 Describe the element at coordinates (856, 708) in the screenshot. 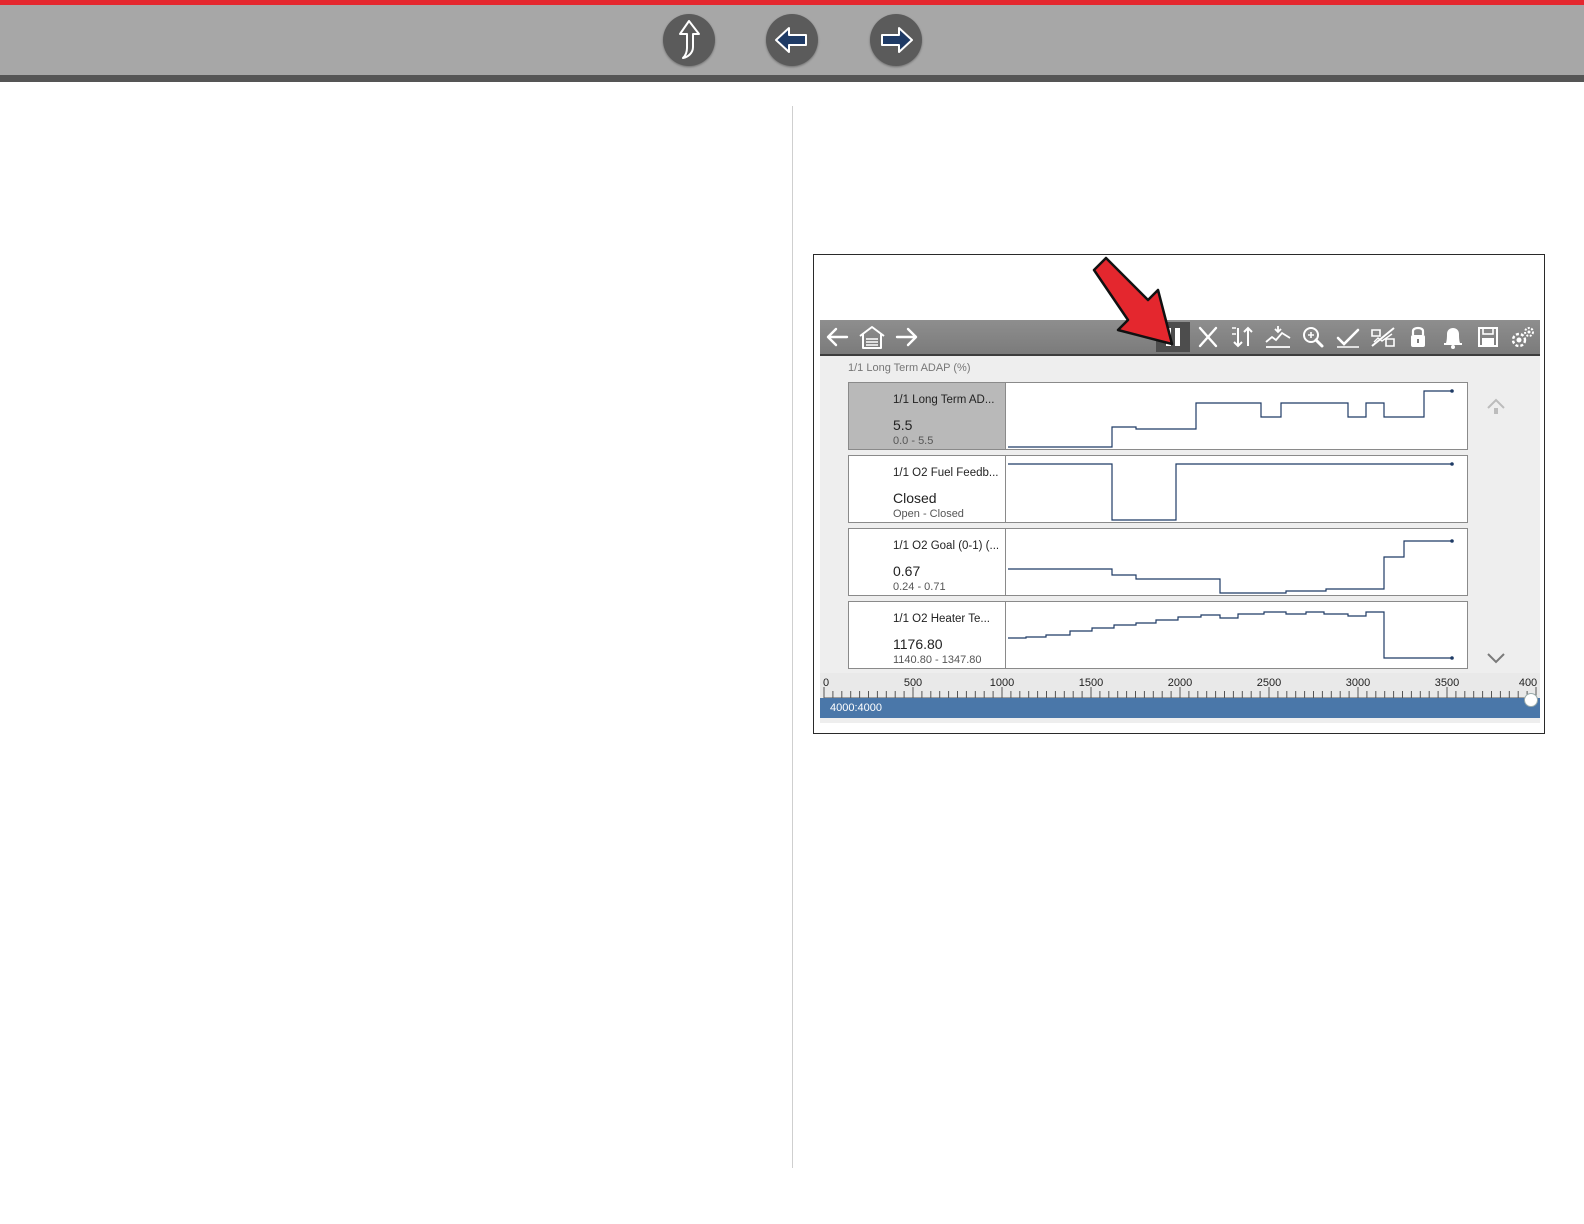

I see `progress-label: 4000:4000` at that location.